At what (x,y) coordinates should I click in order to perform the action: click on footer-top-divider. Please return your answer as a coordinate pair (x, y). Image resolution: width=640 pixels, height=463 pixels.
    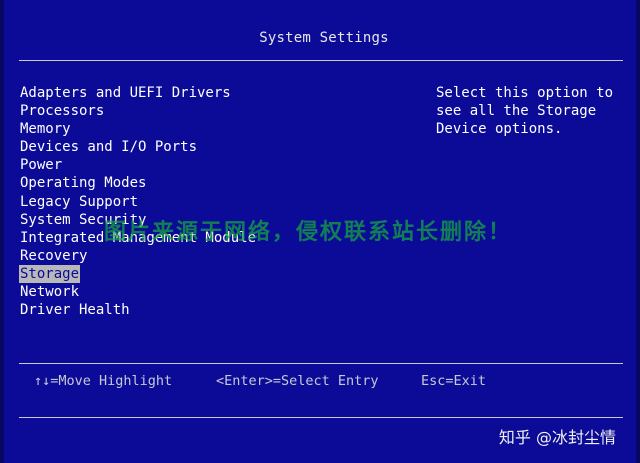
    Looking at the image, I should click on (321, 363).